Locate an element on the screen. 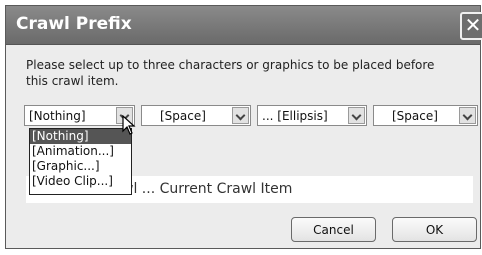 The height and width of the screenshot is (255, 482). prefix-select-1: [Nothing] is located at coordinates (79, 115).